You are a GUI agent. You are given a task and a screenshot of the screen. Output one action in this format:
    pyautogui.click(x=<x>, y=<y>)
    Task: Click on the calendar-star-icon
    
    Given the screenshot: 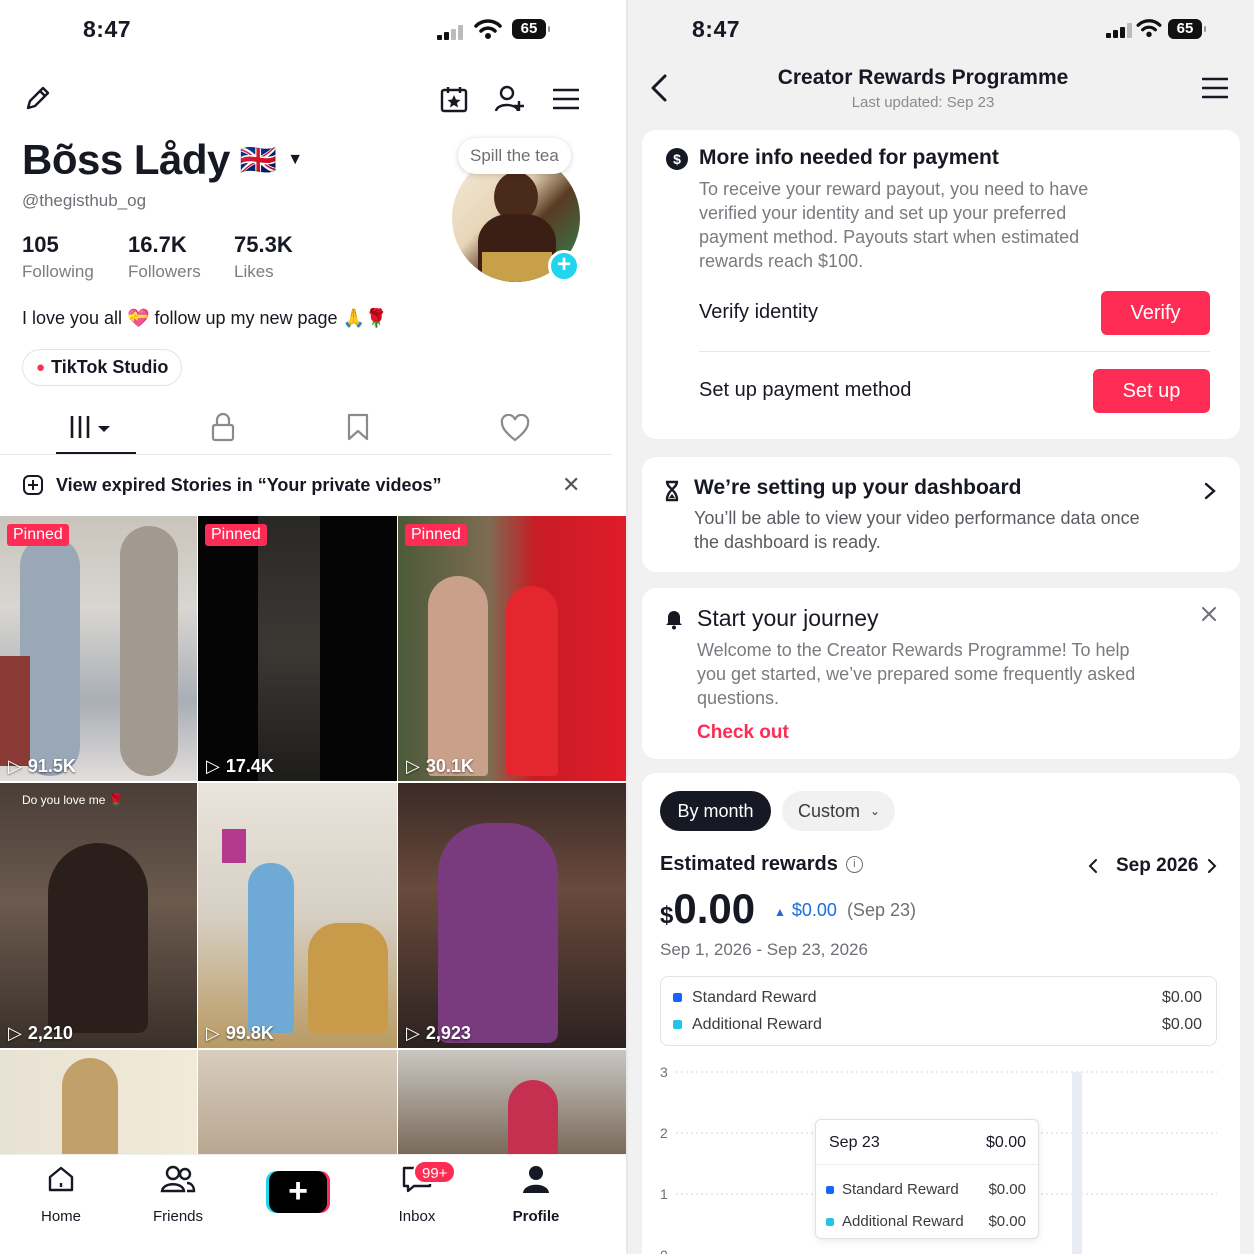 What is the action you would take?
    pyautogui.click(x=454, y=99)
    